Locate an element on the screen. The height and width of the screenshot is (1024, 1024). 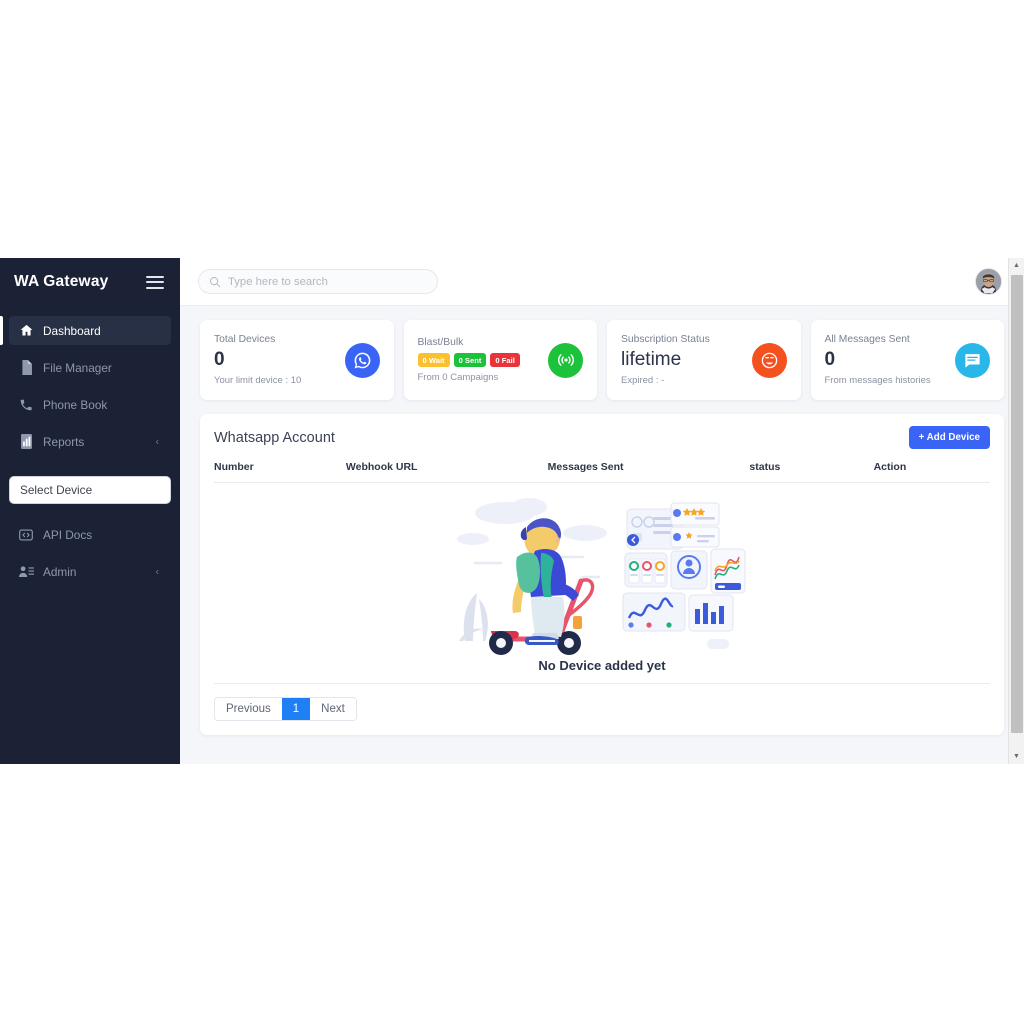
scooter-rider-dashboard-illustration is located at coordinates (601, 576).